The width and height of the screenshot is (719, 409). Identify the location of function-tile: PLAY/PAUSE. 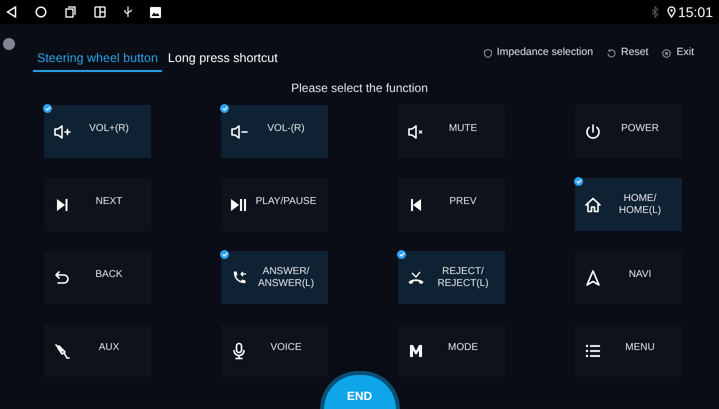
(274, 204).